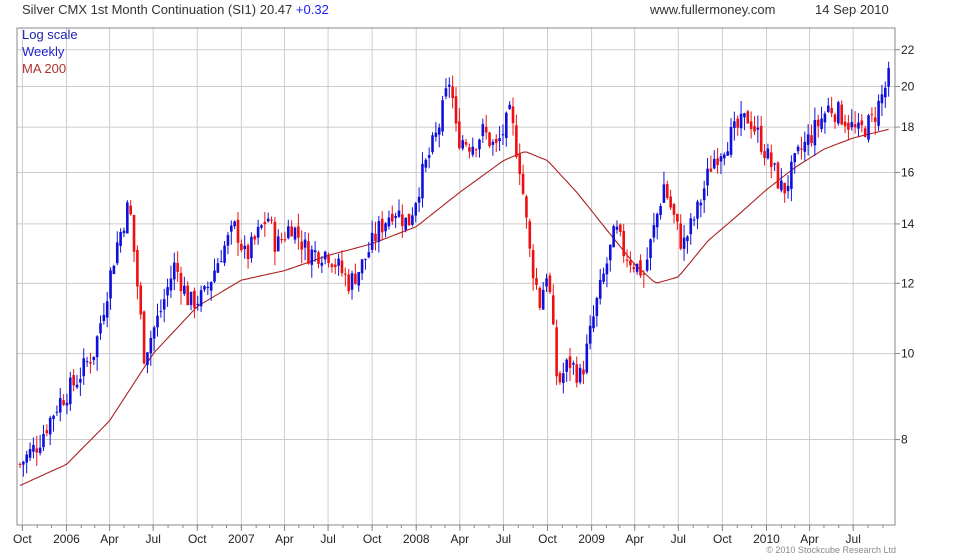 This screenshot has width=980, height=560. I want to click on x-tick-label: 2009, so click(591, 539).